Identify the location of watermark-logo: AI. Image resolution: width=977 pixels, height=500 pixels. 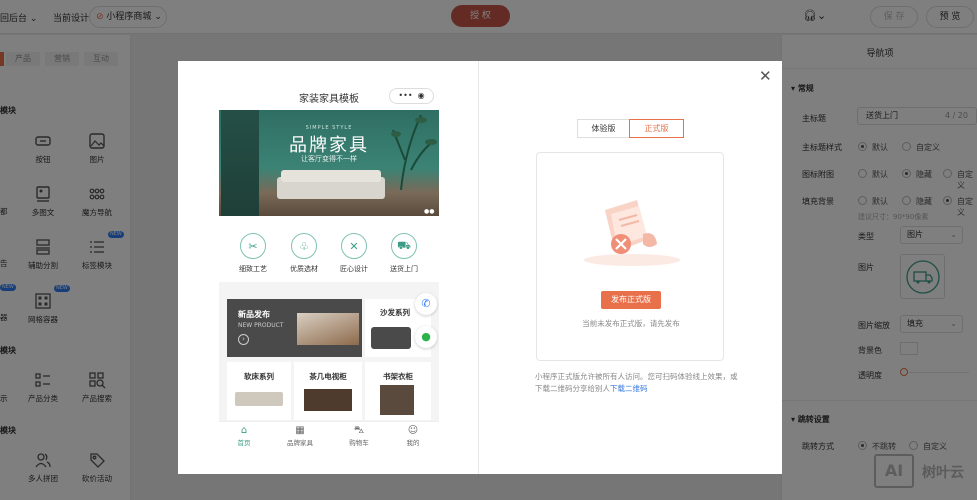
(894, 471).